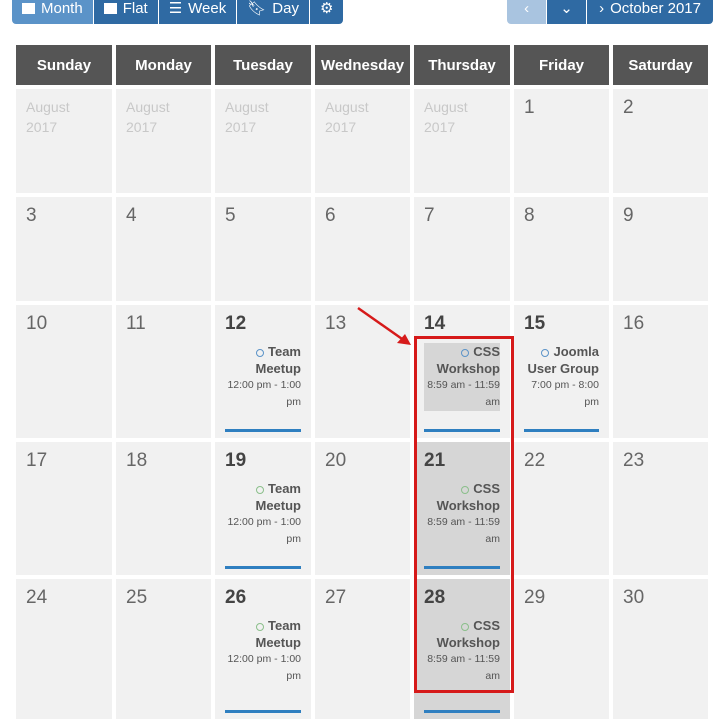 Image resolution: width=715 pixels, height=723 pixels. Describe the element at coordinates (660, 371) in the screenshot. I see `day-cell: 16` at that location.